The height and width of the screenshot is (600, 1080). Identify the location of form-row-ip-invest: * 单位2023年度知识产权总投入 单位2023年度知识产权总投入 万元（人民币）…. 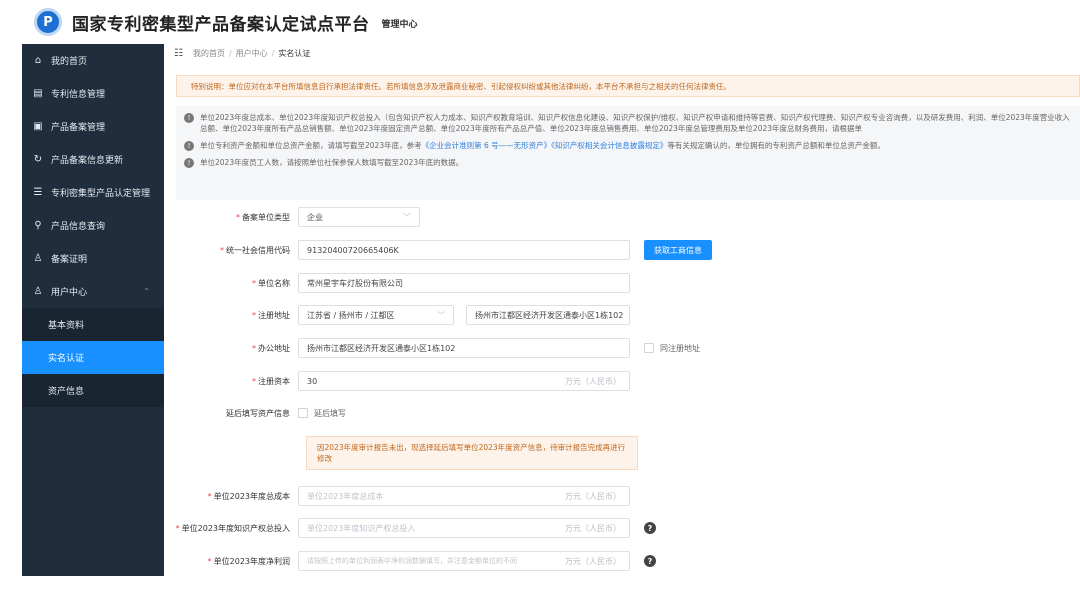
(410, 528).